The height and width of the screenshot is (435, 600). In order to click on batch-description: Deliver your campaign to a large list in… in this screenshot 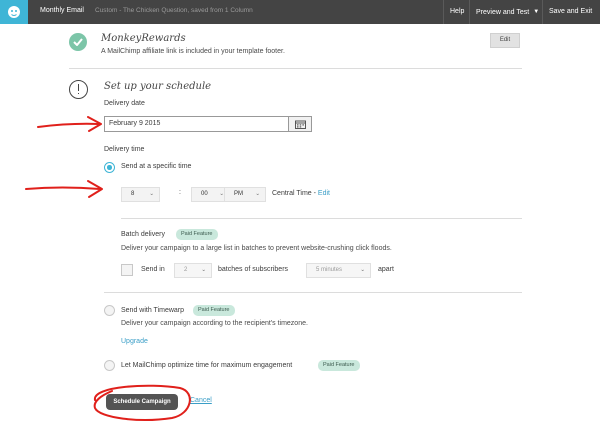, I will do `click(256, 248)`.